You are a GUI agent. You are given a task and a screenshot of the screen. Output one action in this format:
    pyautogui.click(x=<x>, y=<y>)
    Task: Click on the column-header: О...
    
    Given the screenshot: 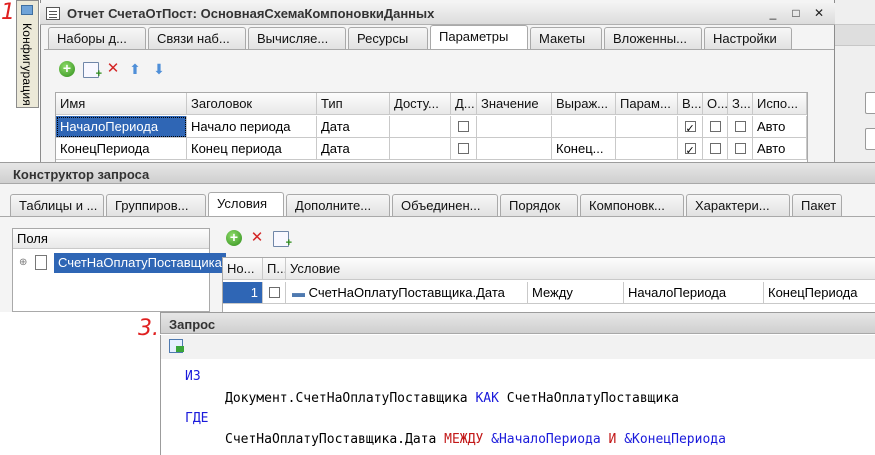 What is the action you would take?
    pyautogui.click(x=715, y=104)
    